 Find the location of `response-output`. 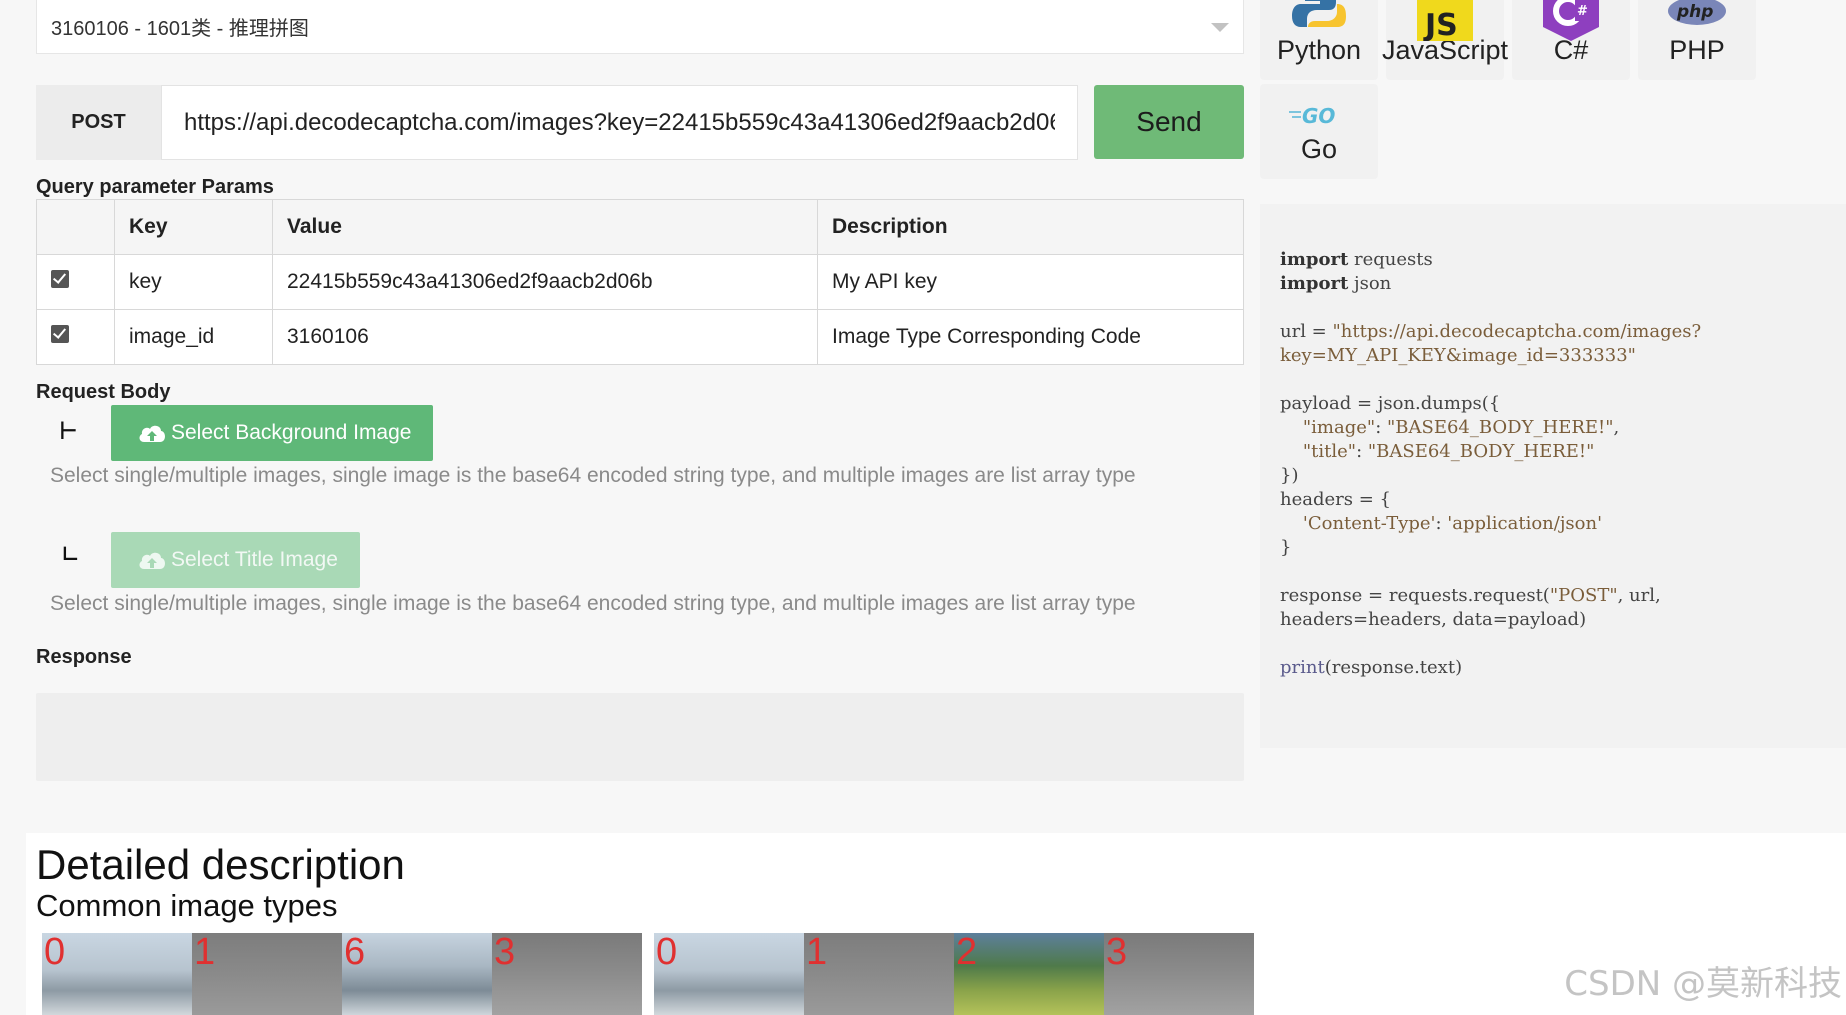

response-output is located at coordinates (640, 737).